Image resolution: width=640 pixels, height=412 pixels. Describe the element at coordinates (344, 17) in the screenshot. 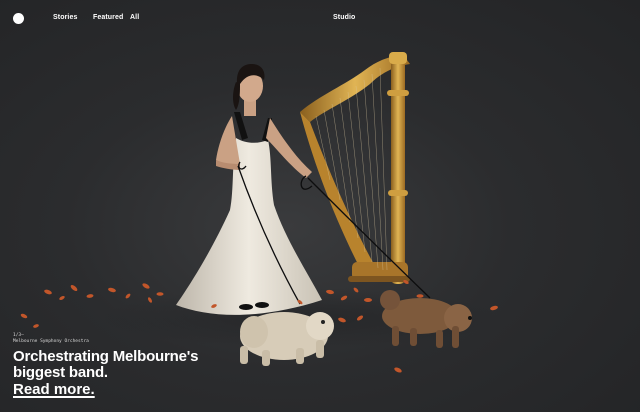

I see `nav-link-studio: Studio` at that location.